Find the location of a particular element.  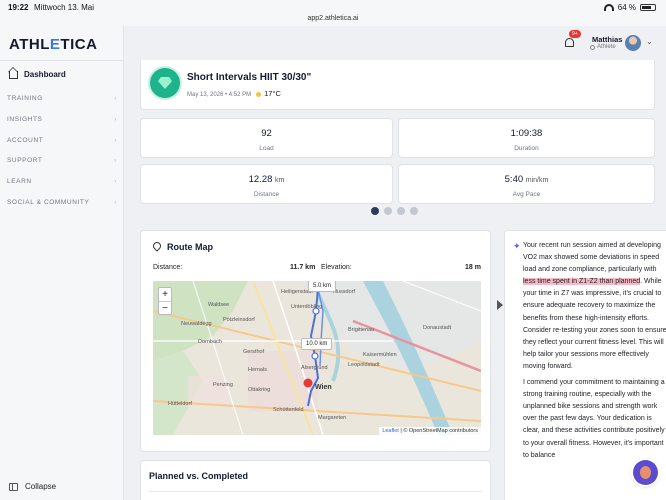

home-icon is located at coordinates (13, 74).